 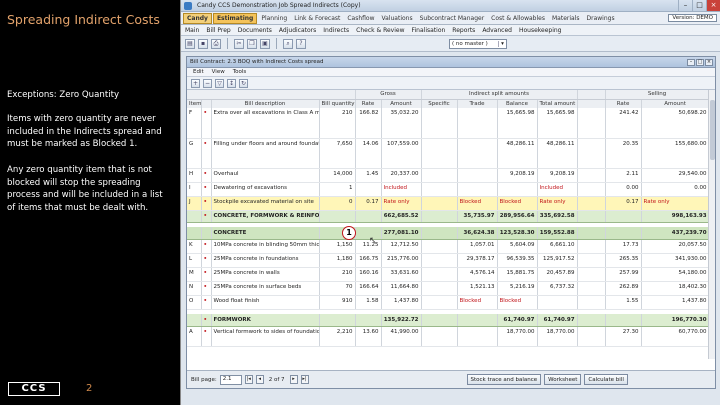 What do you see at coordinates (240, 72) in the screenshot?
I see `menu-tools: Tools` at bounding box center [240, 72].